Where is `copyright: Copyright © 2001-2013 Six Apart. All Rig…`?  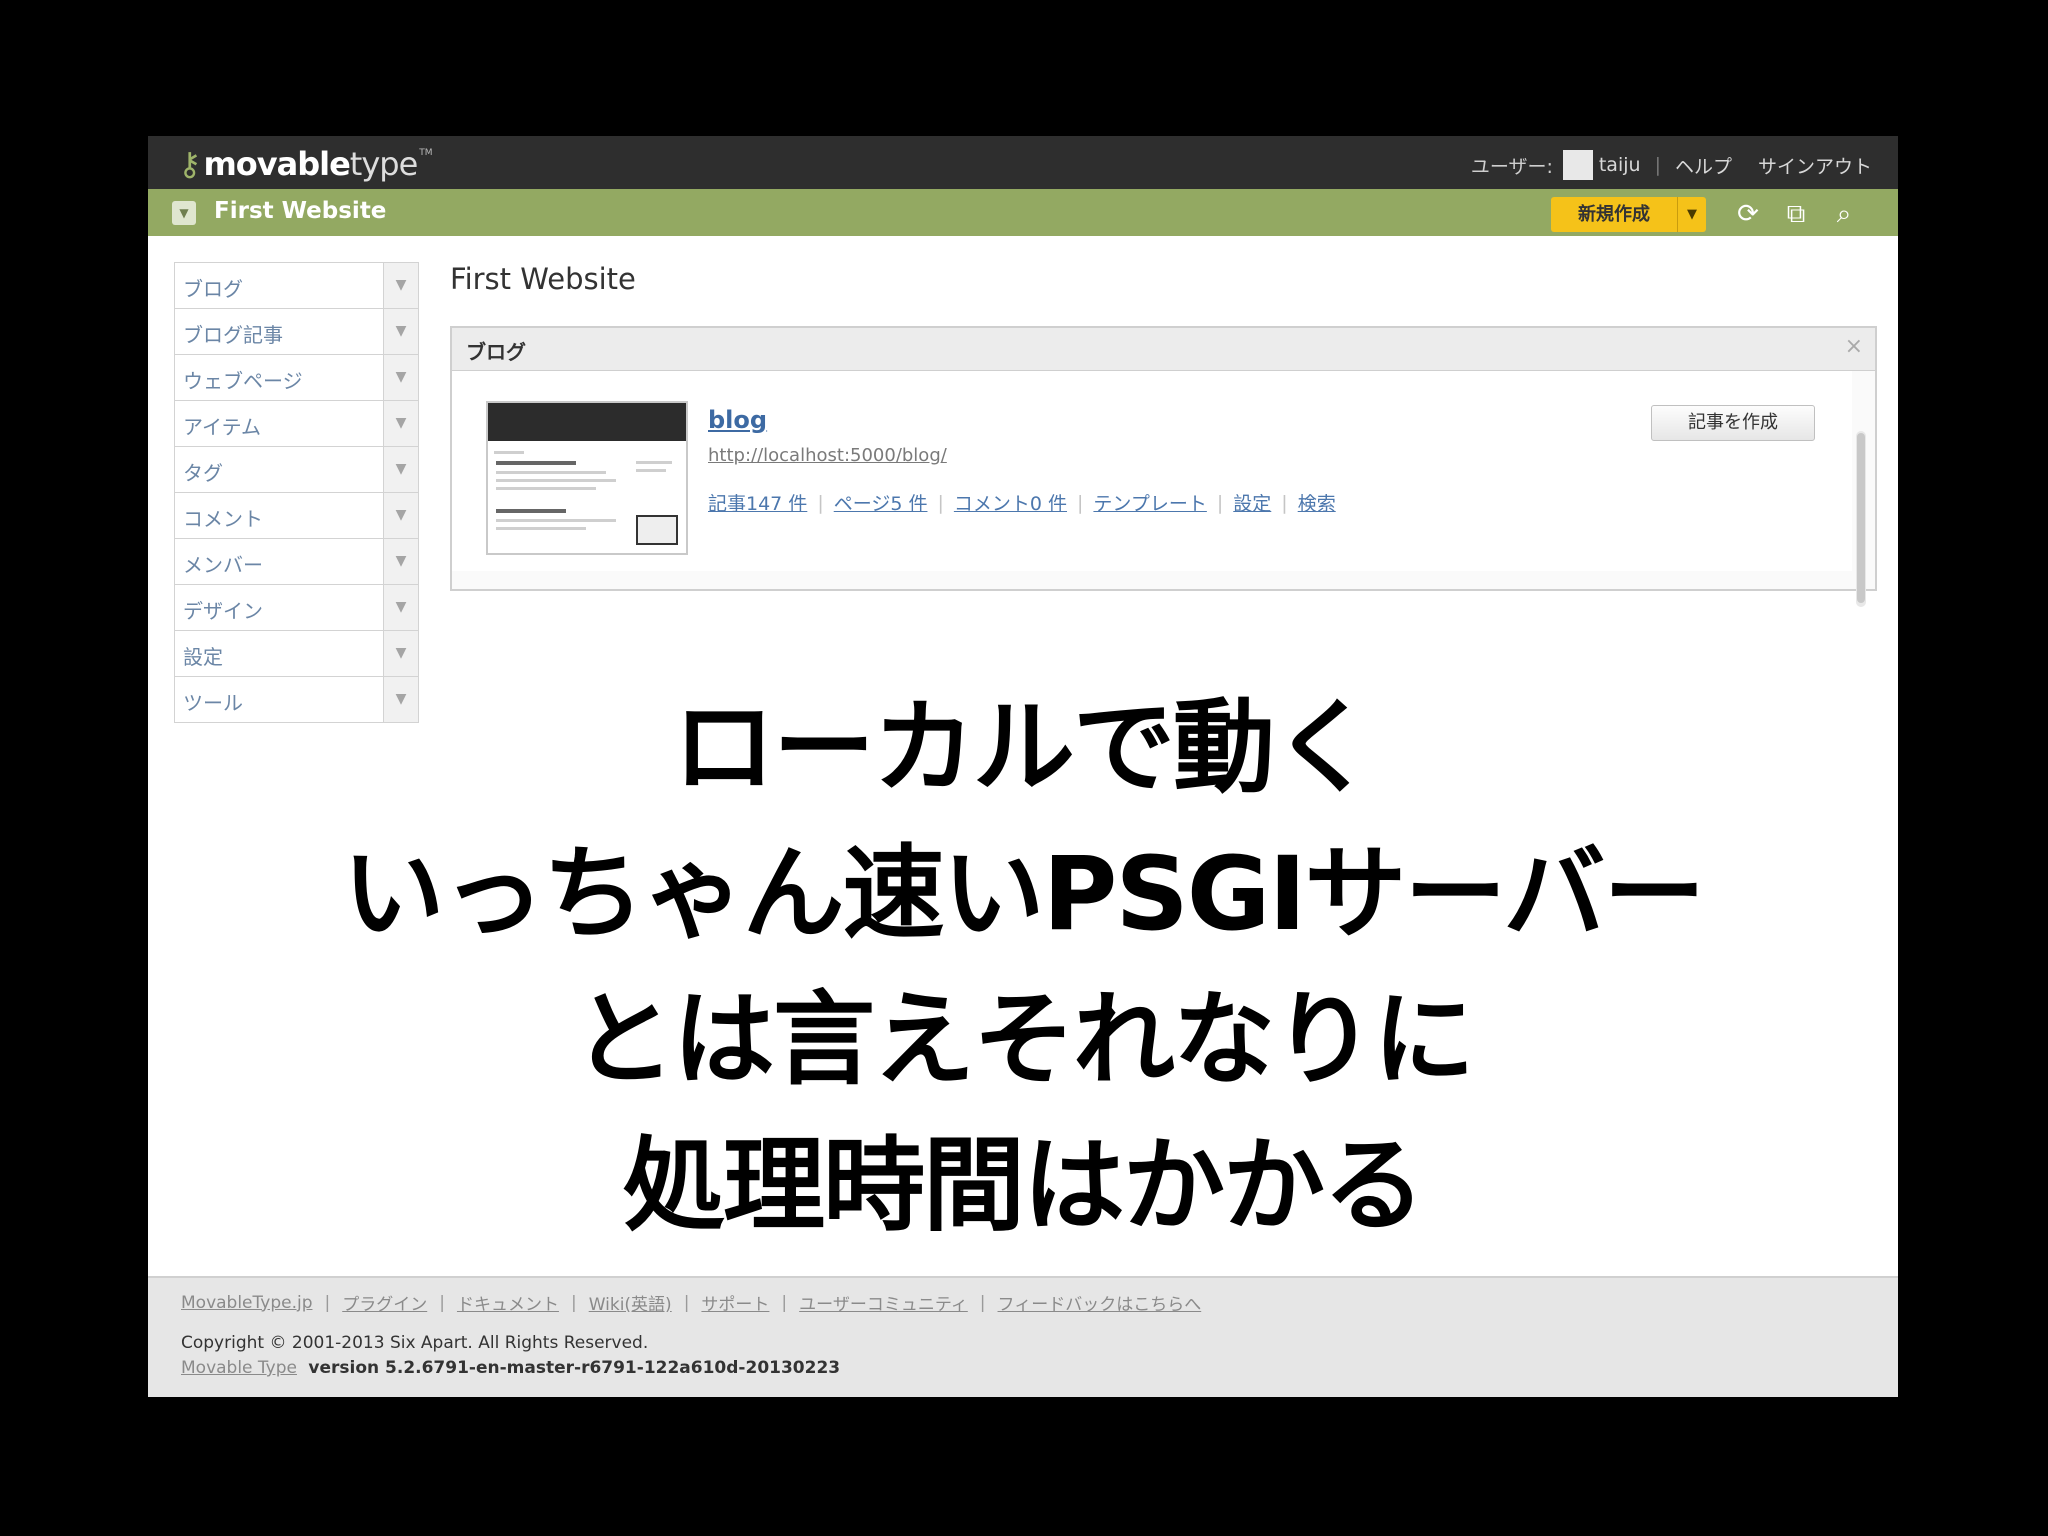 copyright: Copyright © 2001-2013 Six Apart. All Rig… is located at coordinates (415, 1343).